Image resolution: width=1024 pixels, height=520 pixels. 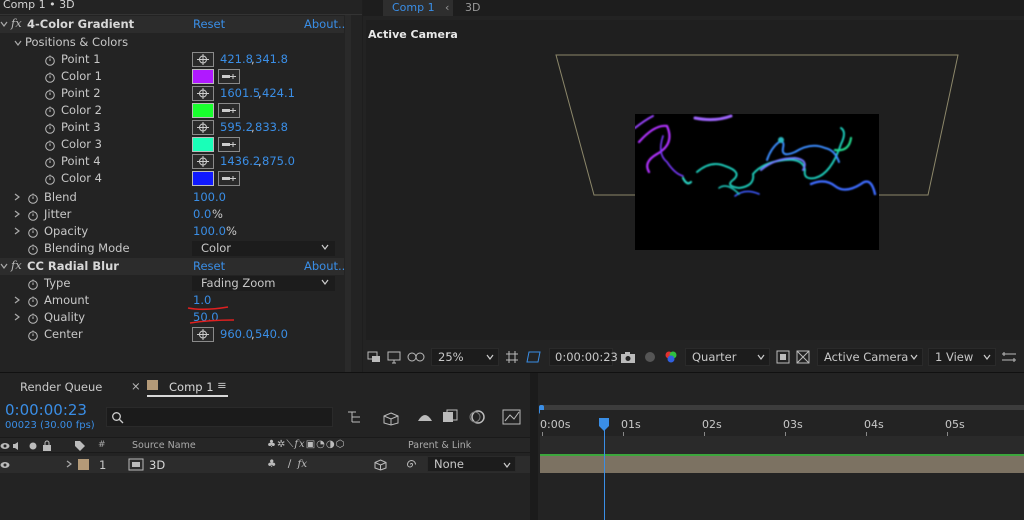 What do you see at coordinates (265, 464) in the screenshot?
I see `layer-row: 1 3D ♣ ∕ fx None` at bounding box center [265, 464].